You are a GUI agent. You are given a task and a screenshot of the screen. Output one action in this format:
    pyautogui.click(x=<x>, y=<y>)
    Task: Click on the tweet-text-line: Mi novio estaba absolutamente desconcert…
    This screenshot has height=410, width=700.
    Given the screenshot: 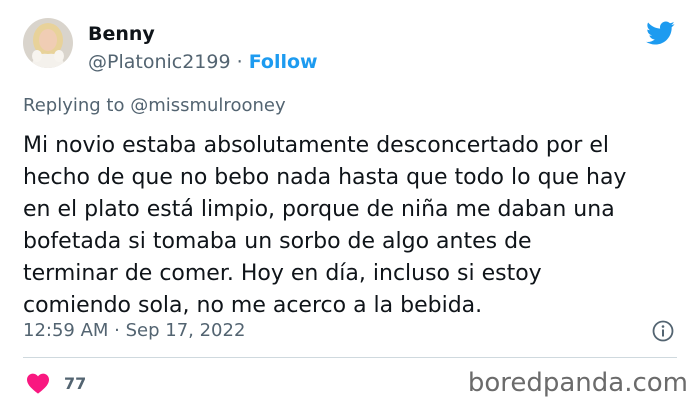 What is the action you would take?
    pyautogui.click(x=316, y=145)
    